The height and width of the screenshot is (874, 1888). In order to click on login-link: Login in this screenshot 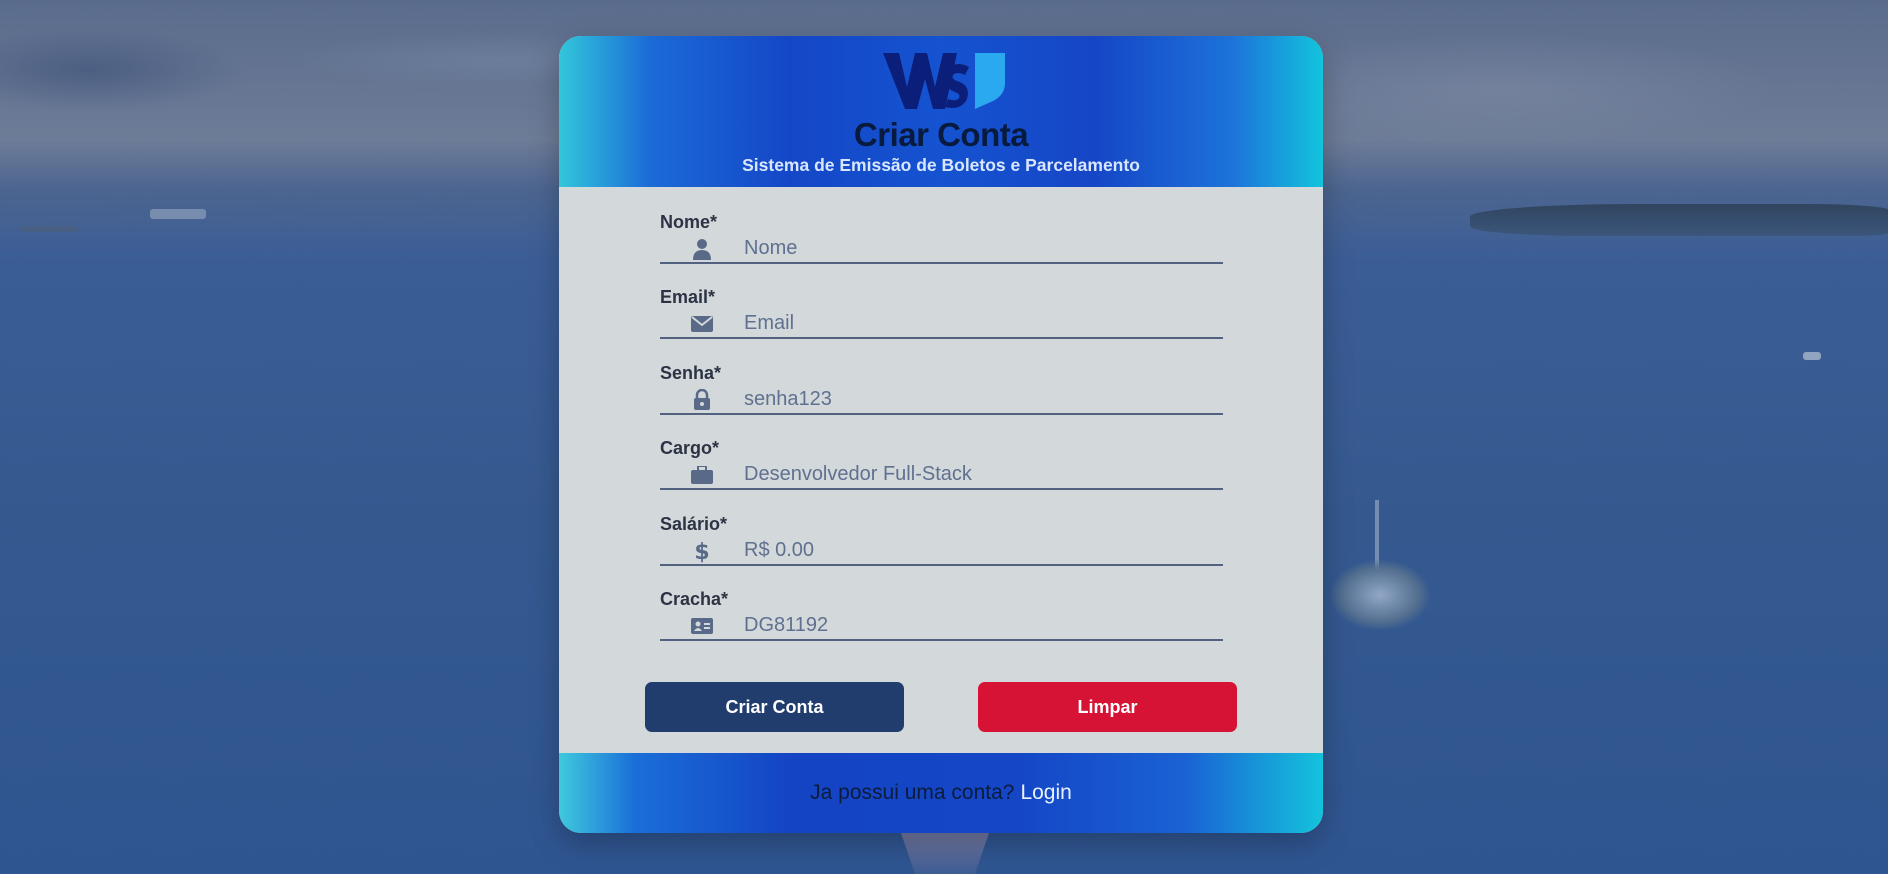, I will do `click(1045, 793)`.